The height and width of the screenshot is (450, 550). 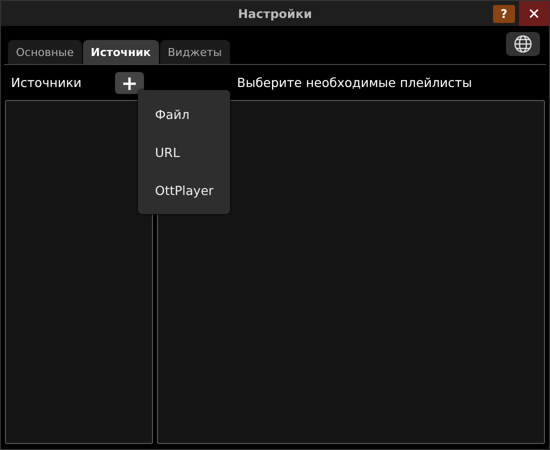 I want to click on add-button: +, so click(x=129, y=83).